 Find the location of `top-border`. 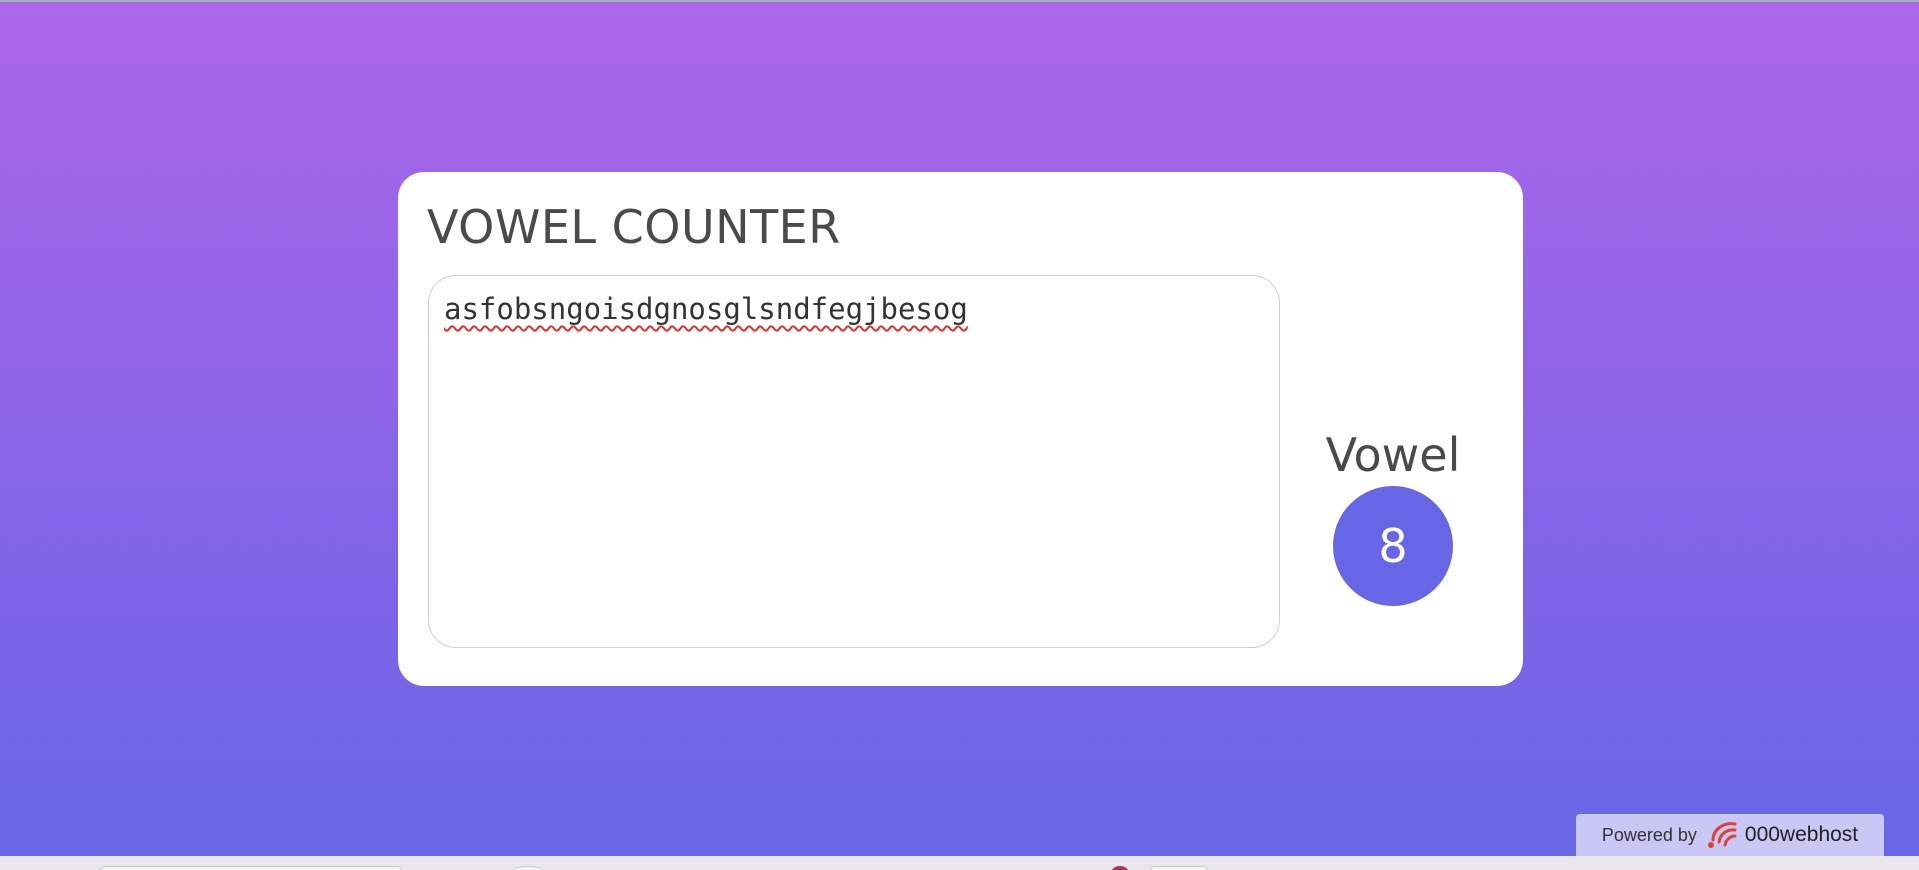

top-border is located at coordinates (959, 1).